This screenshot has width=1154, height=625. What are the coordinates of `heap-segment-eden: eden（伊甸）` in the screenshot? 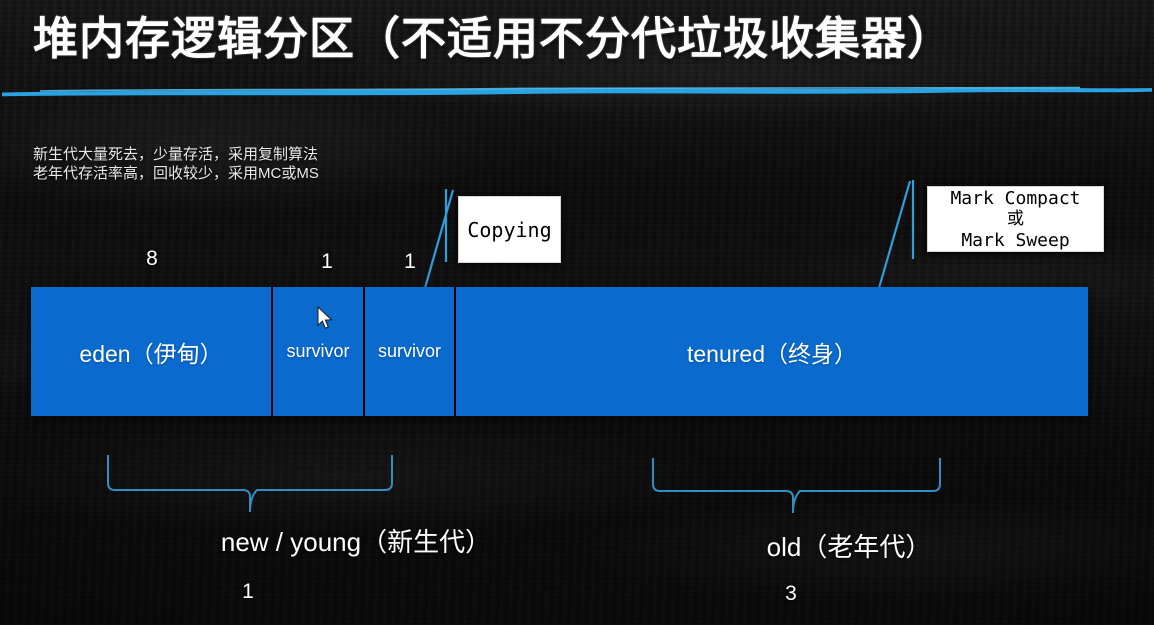 It's located at (152, 351).